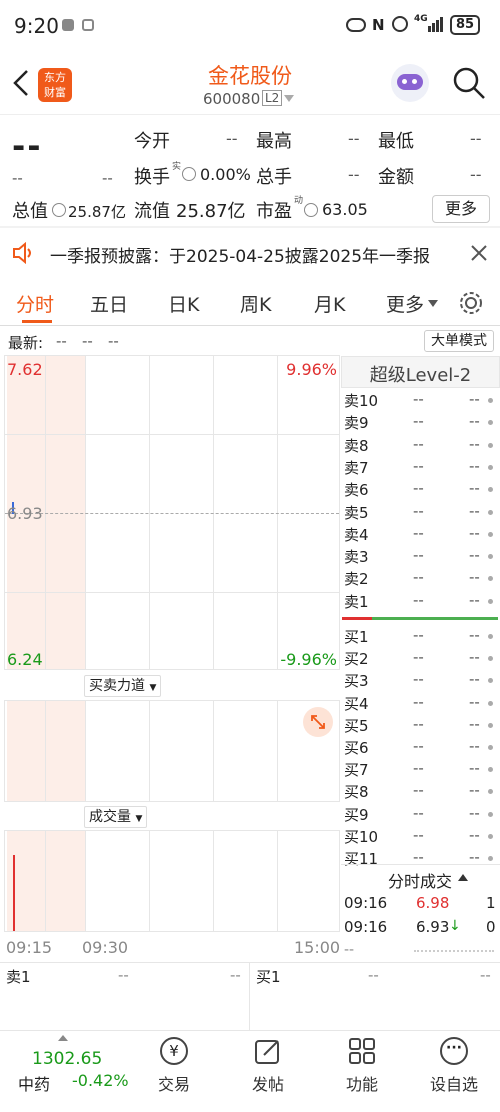  I want to click on tab-indicator, so click(37, 321).